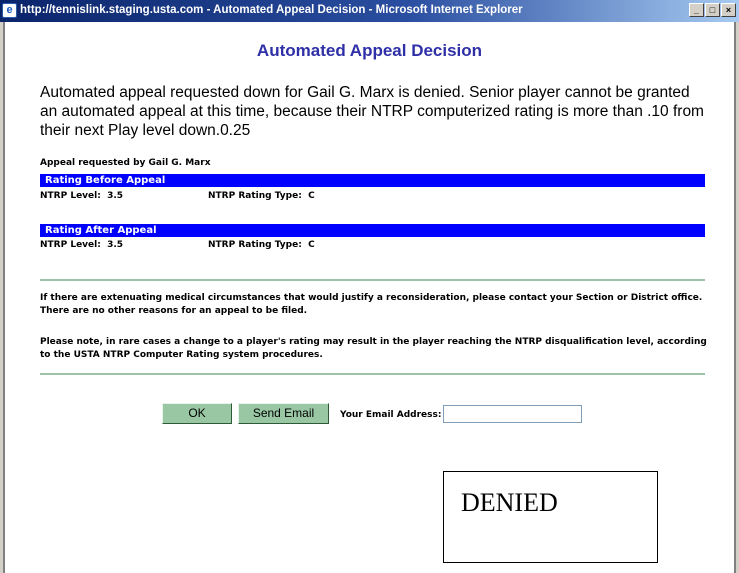 This screenshot has width=739, height=573. I want to click on maximize-button: □, so click(712, 10).